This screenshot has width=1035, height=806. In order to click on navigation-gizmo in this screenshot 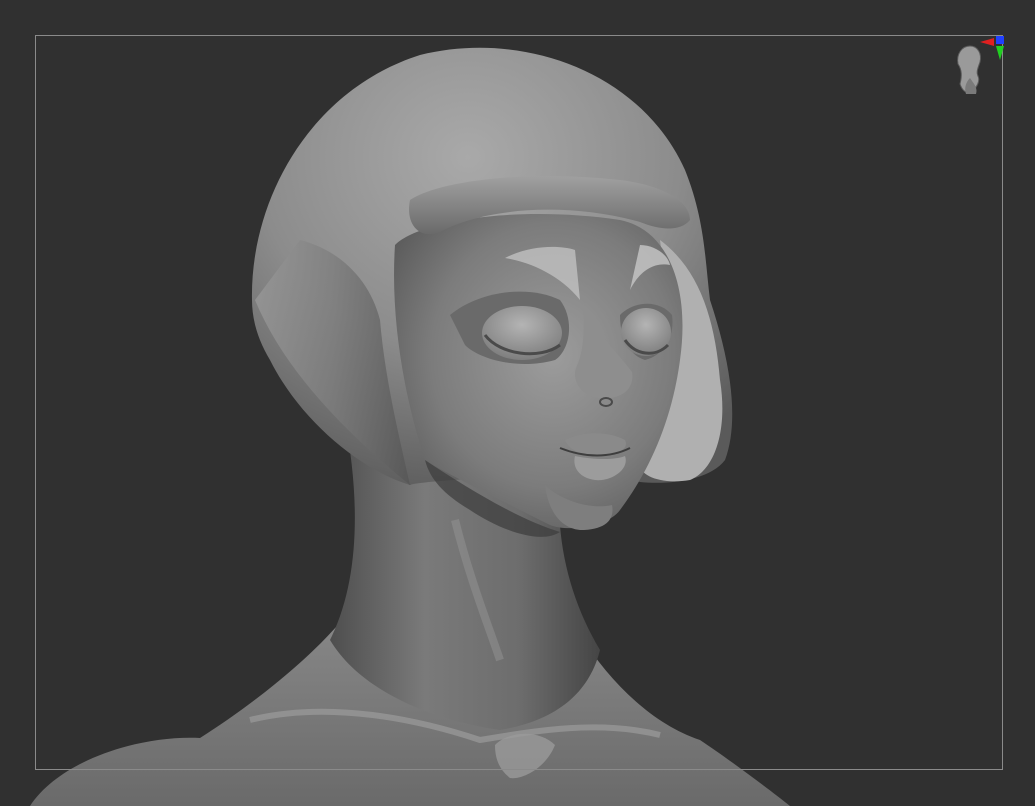, I will do `click(978, 66)`.